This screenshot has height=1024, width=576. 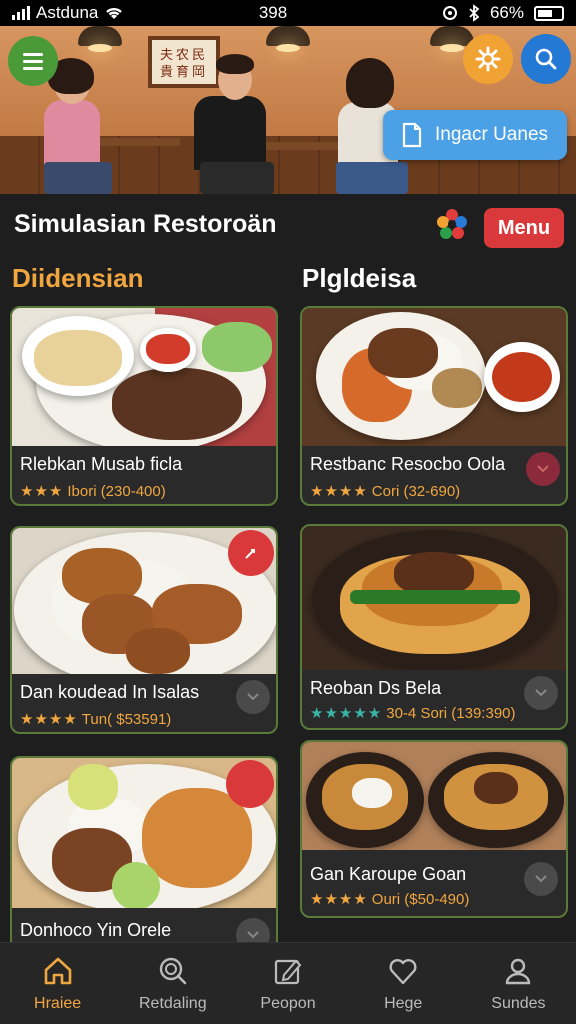 I want to click on home-icon, so click(x=57, y=971).